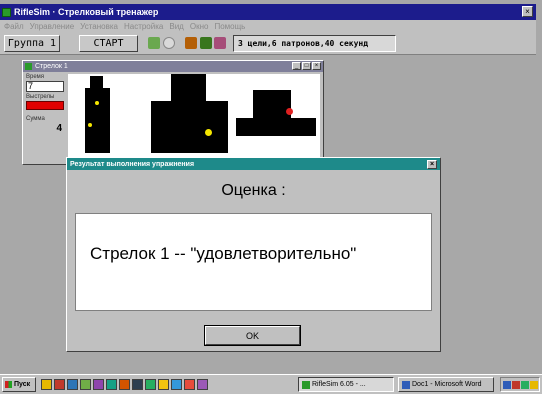  What do you see at coordinates (154, 43) in the screenshot?
I see `shooter-icon` at bounding box center [154, 43].